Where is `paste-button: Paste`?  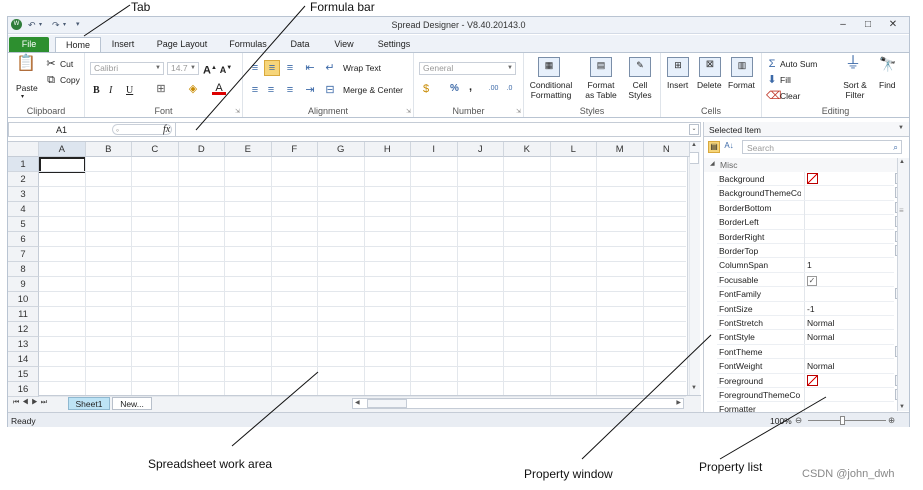 paste-button: Paste is located at coordinates (27, 88).